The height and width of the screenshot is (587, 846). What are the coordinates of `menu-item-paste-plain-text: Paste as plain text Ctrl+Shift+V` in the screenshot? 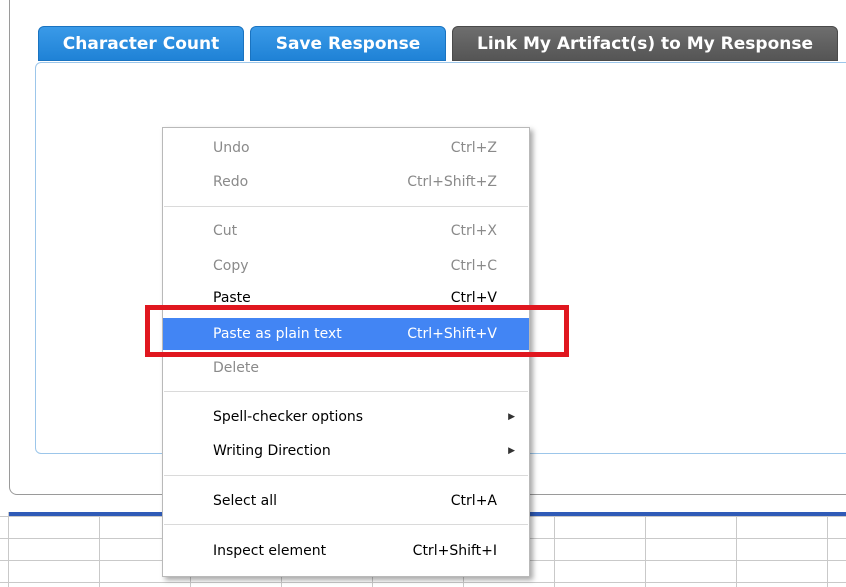 It's located at (346, 334).